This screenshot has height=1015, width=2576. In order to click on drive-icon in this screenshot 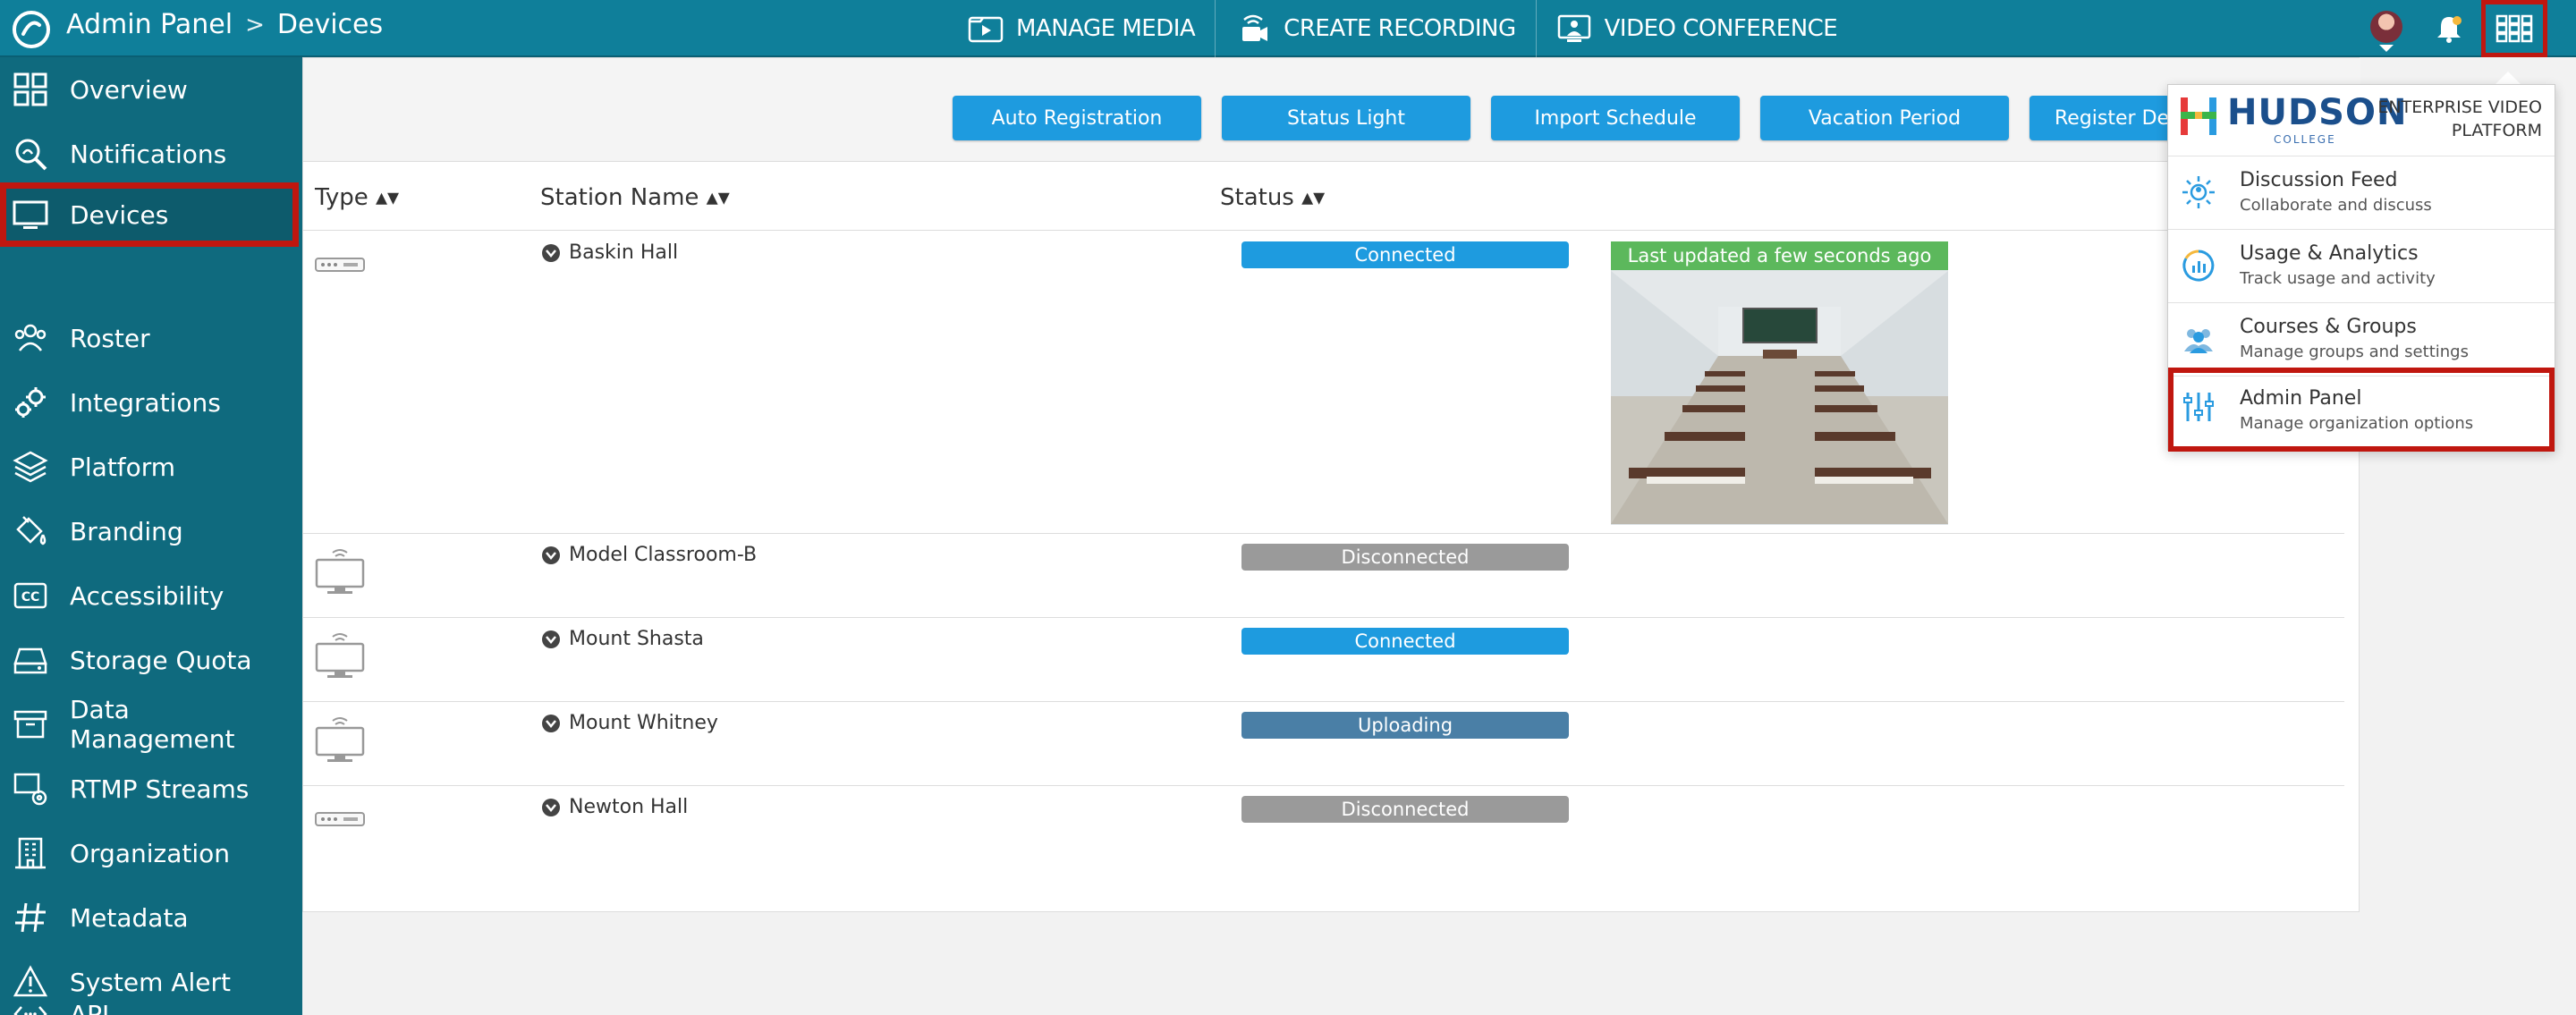, I will do `click(30, 660)`.